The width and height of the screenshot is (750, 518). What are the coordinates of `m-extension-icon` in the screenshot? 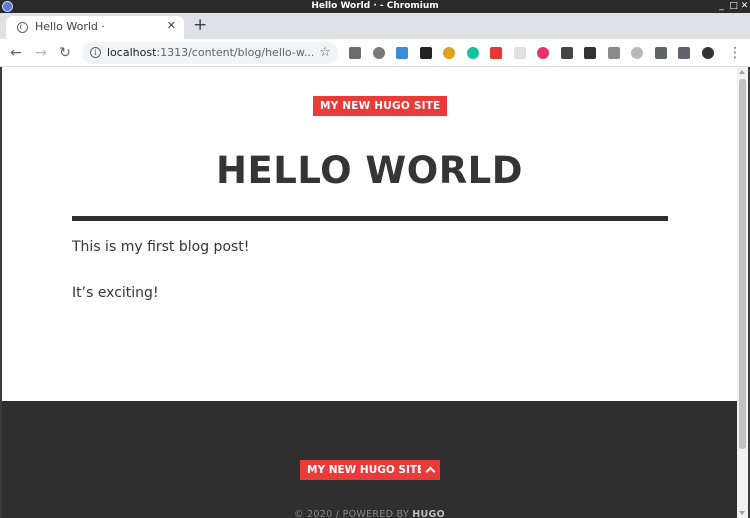 It's located at (590, 53).